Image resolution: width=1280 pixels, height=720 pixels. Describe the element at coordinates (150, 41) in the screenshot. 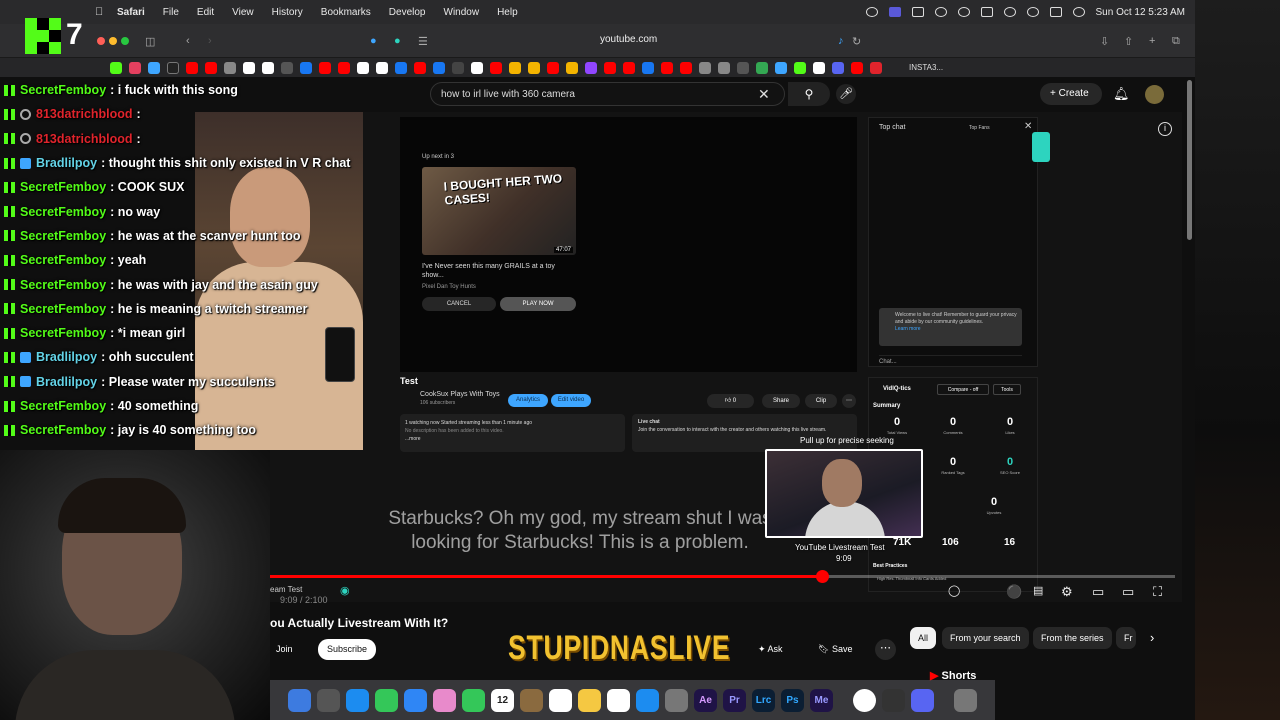

I see `sidebar-icon: ◫` at that location.